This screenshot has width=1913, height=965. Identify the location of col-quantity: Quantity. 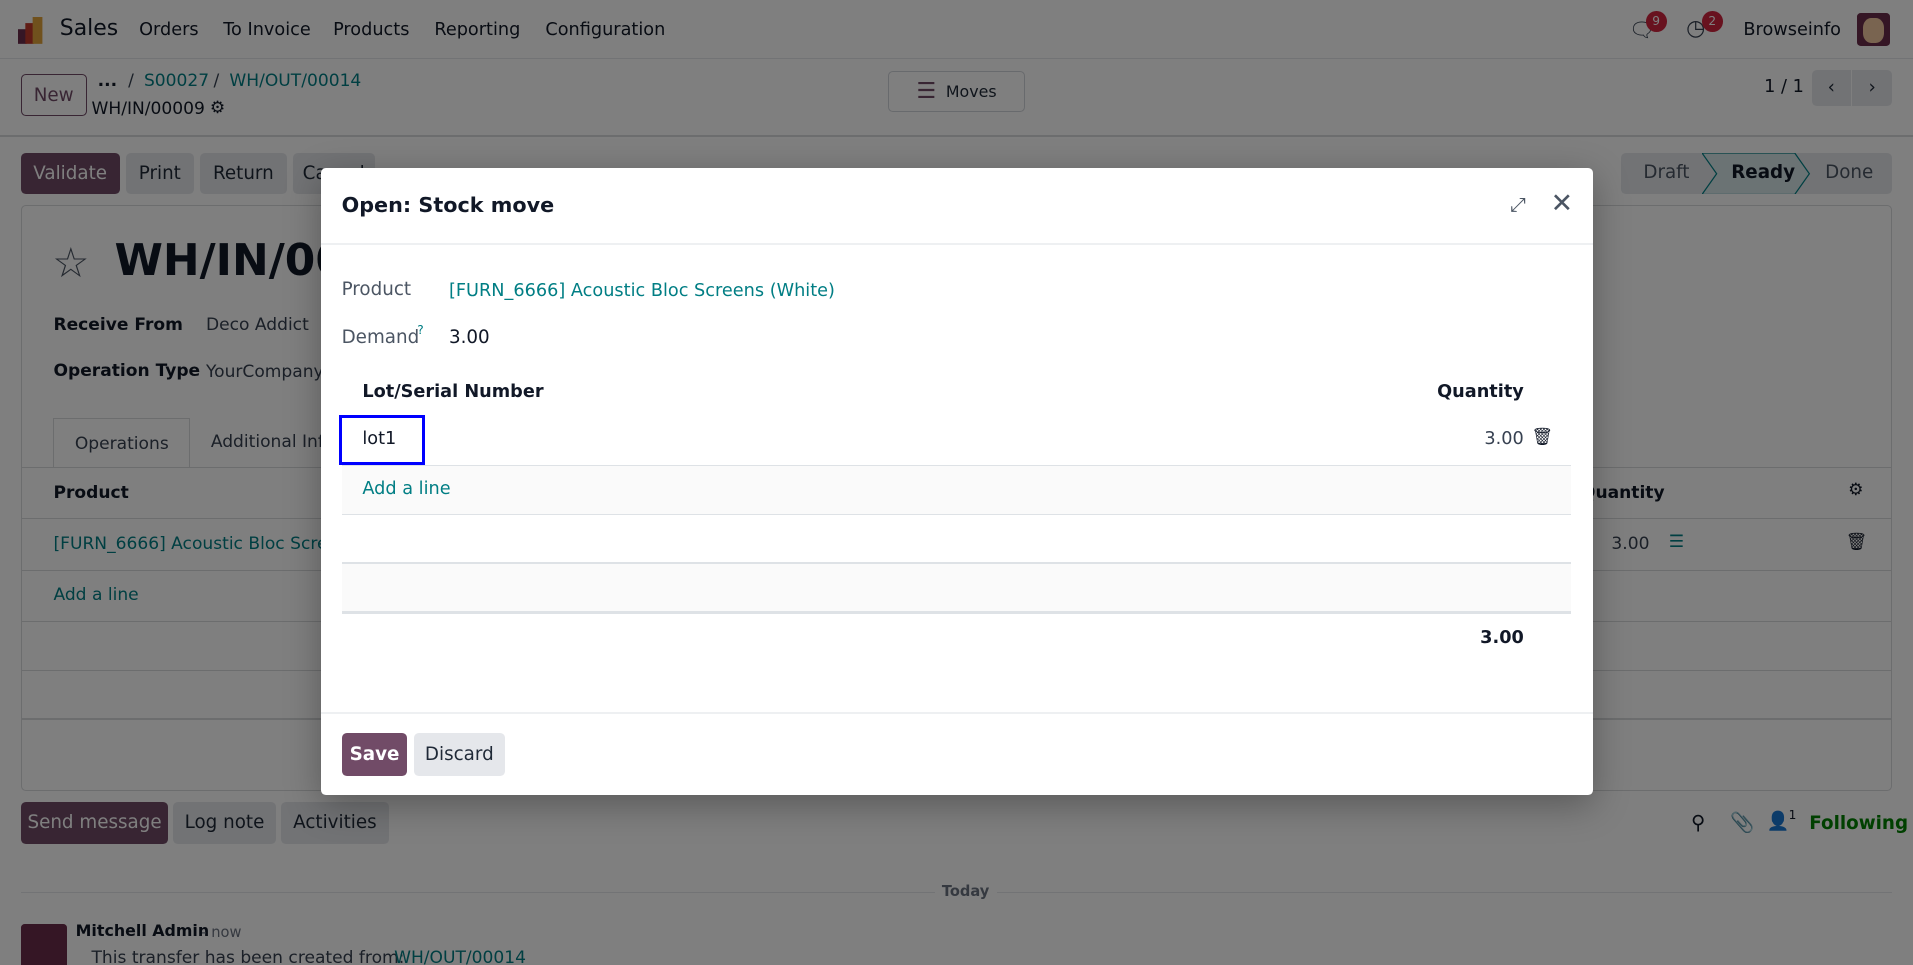
(1480, 392).